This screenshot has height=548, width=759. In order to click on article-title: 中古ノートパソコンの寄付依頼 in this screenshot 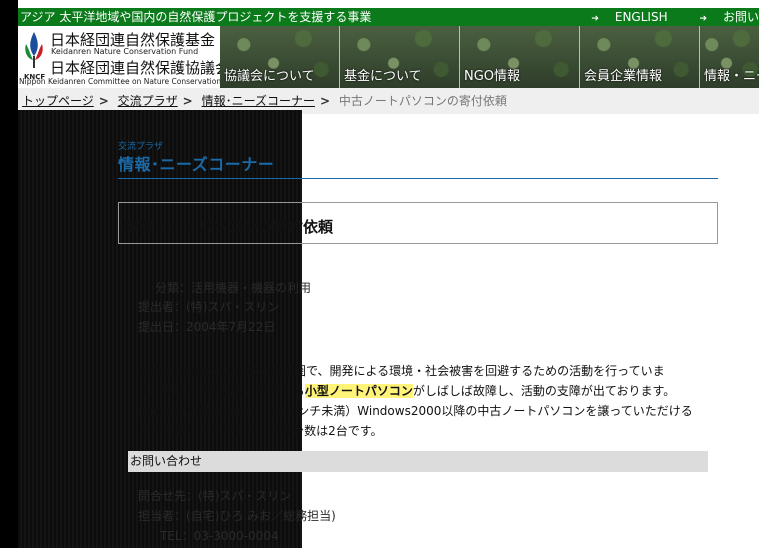, I will do `click(228, 227)`.